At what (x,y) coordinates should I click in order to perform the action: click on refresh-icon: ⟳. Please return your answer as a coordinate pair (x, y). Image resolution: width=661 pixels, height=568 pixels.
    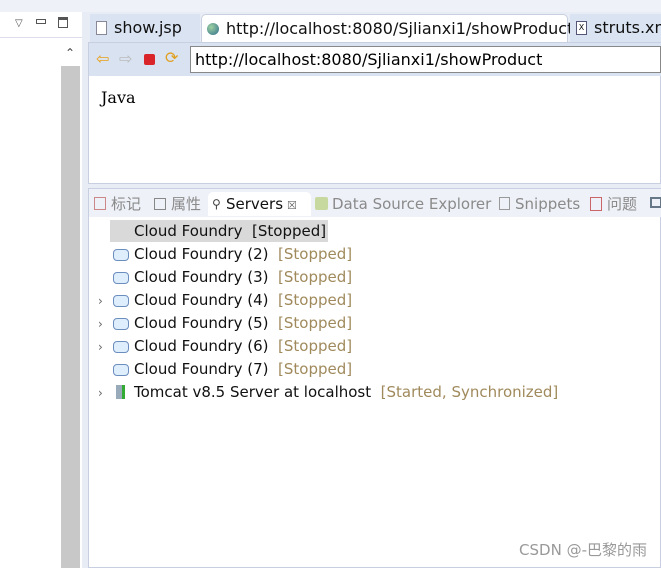
    Looking at the image, I should click on (171, 57).